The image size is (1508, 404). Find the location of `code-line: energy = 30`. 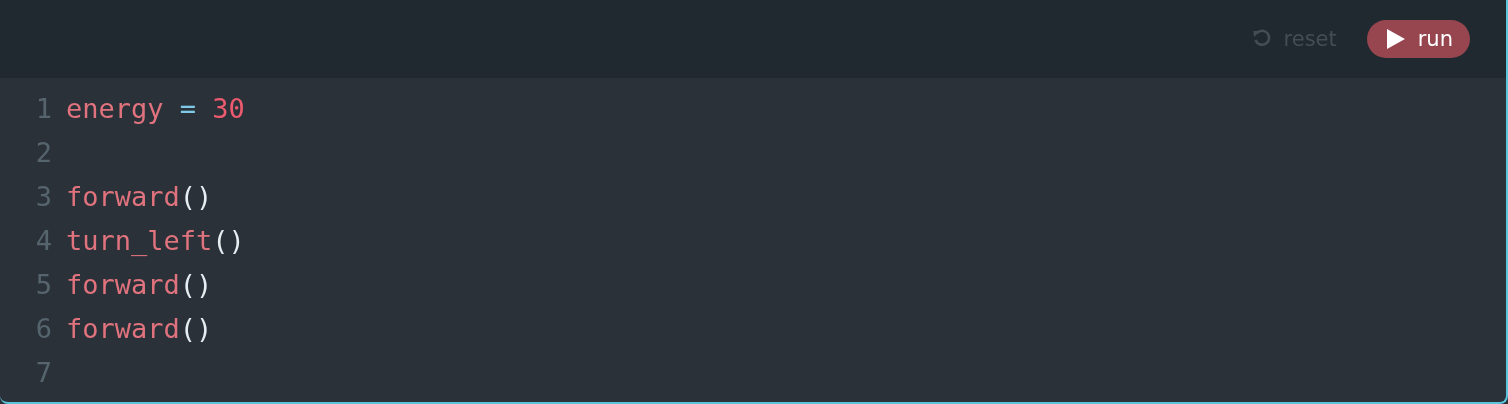

code-line: energy = 30 is located at coordinates (155, 108).